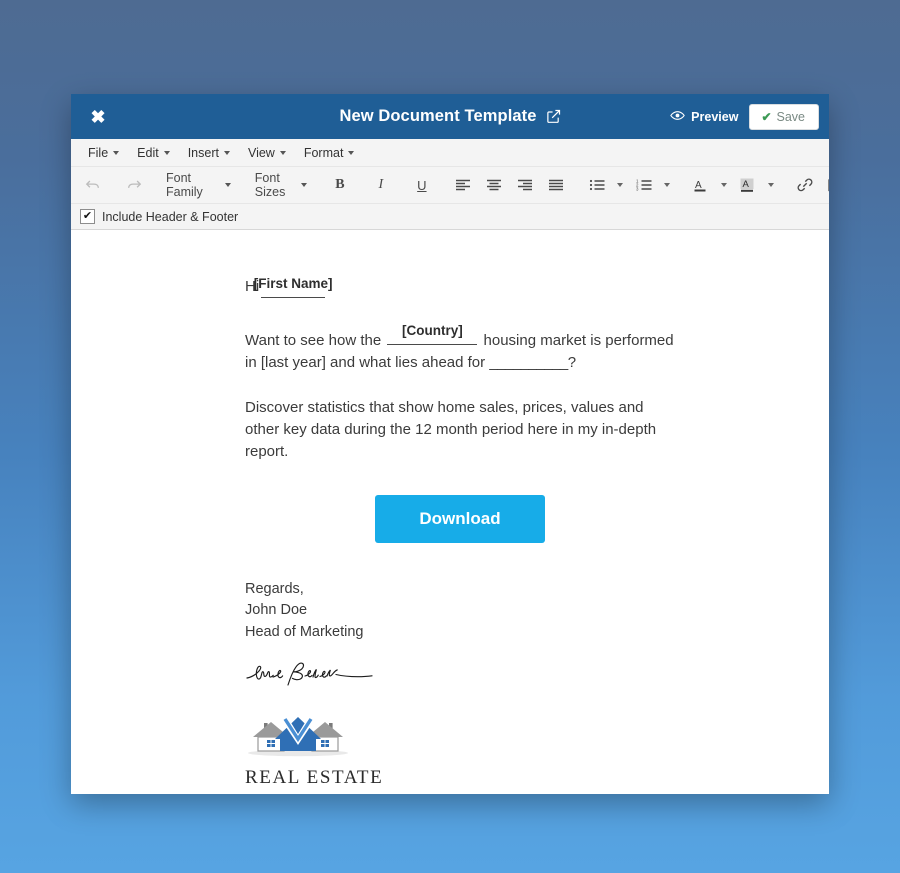 This screenshot has height=873, width=900. Describe the element at coordinates (791, 116) in the screenshot. I see `save-label: Save` at that location.